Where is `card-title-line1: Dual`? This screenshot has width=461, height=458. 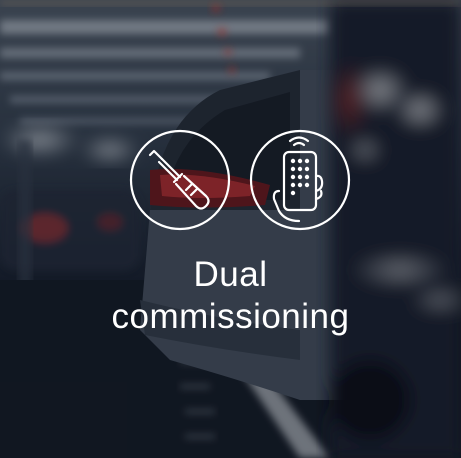 card-title-line1: Dual is located at coordinates (230, 274).